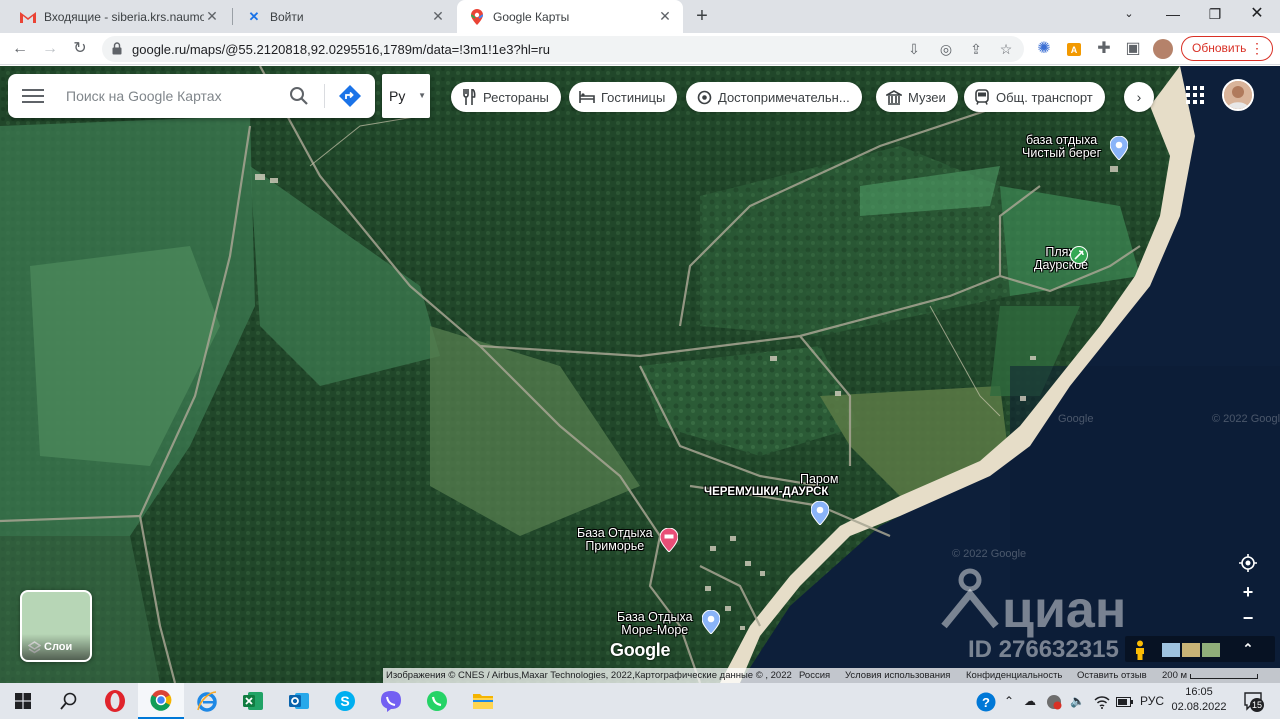  I want to click on internet-explorer-icon, so click(207, 701).